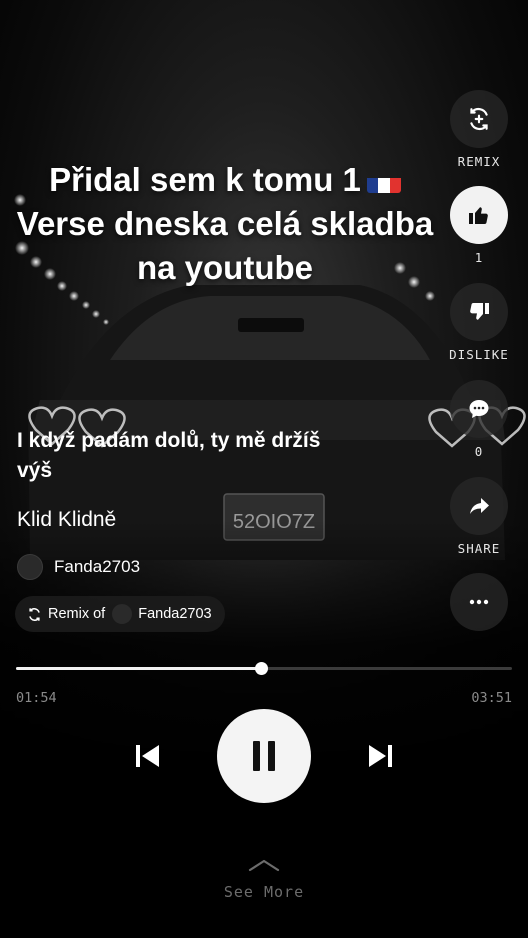 The image size is (528, 938). Describe the element at coordinates (261, 668) in the screenshot. I see `progress-handle` at that location.